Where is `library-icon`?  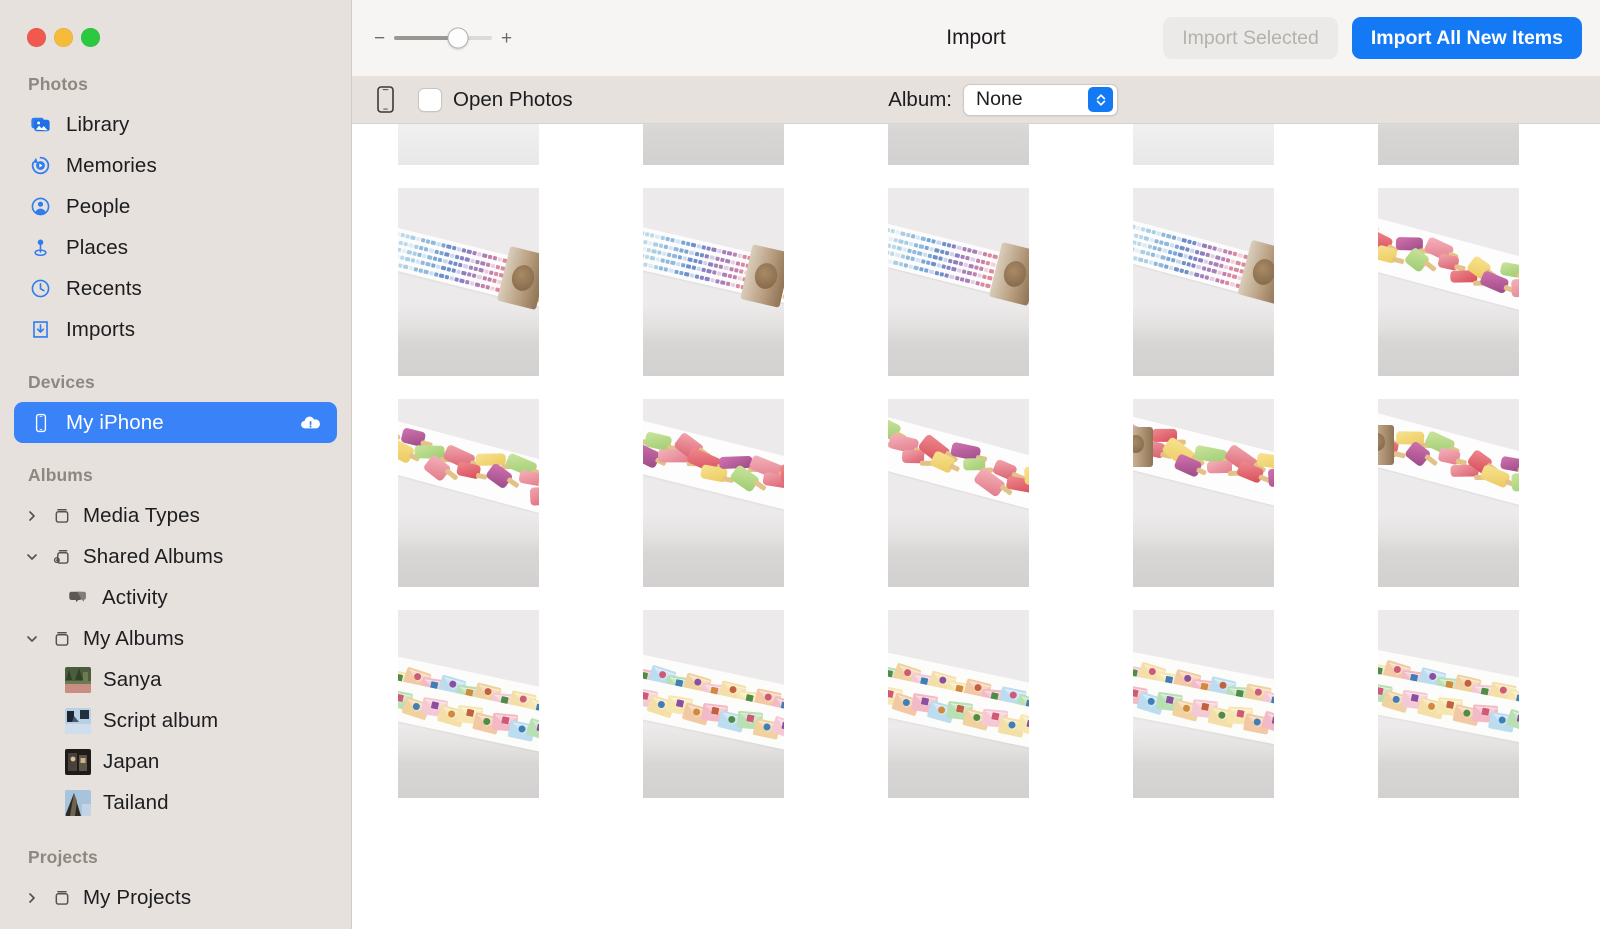 library-icon is located at coordinates (40, 124).